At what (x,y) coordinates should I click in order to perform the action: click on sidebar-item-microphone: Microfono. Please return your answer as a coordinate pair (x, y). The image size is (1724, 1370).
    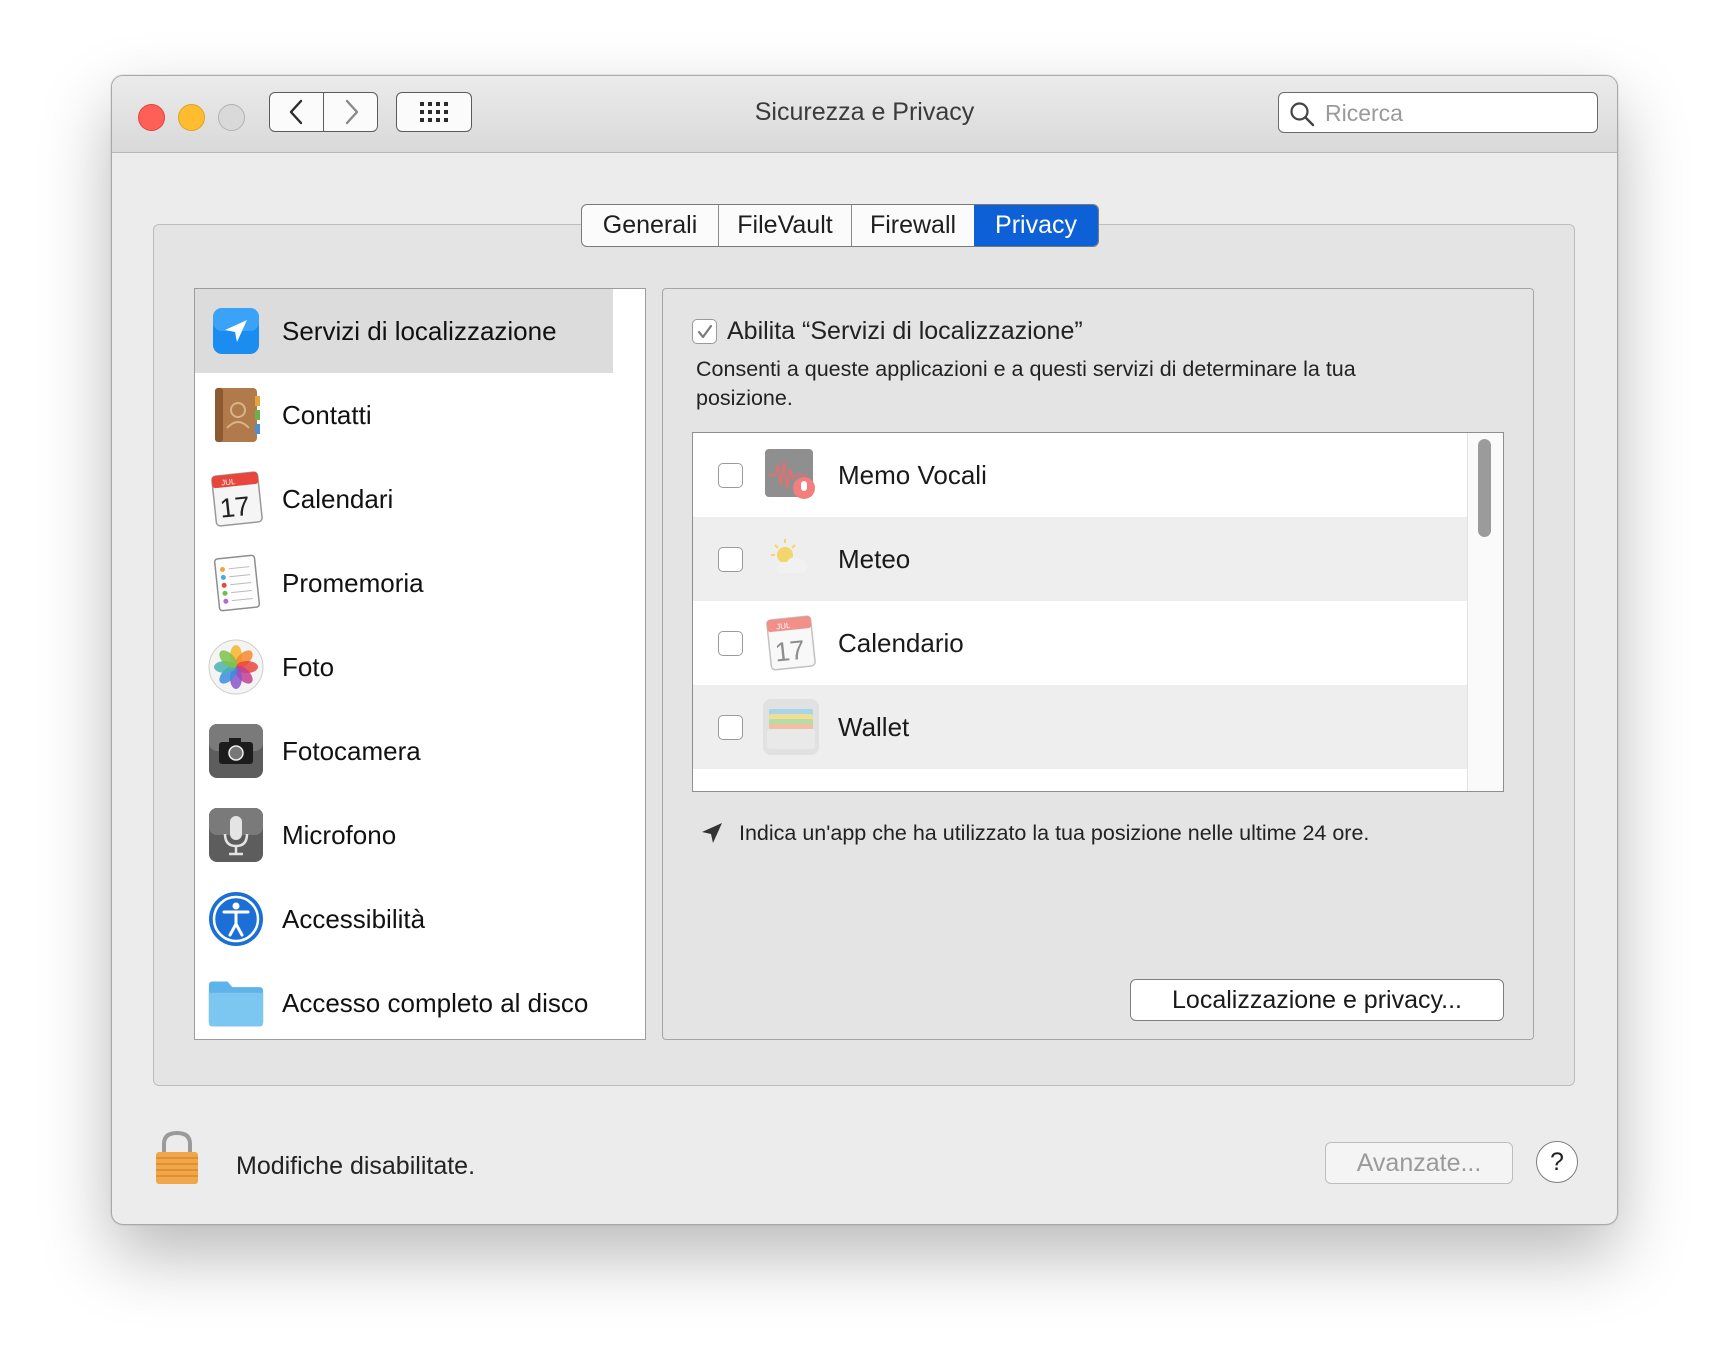
    Looking at the image, I should click on (404, 835).